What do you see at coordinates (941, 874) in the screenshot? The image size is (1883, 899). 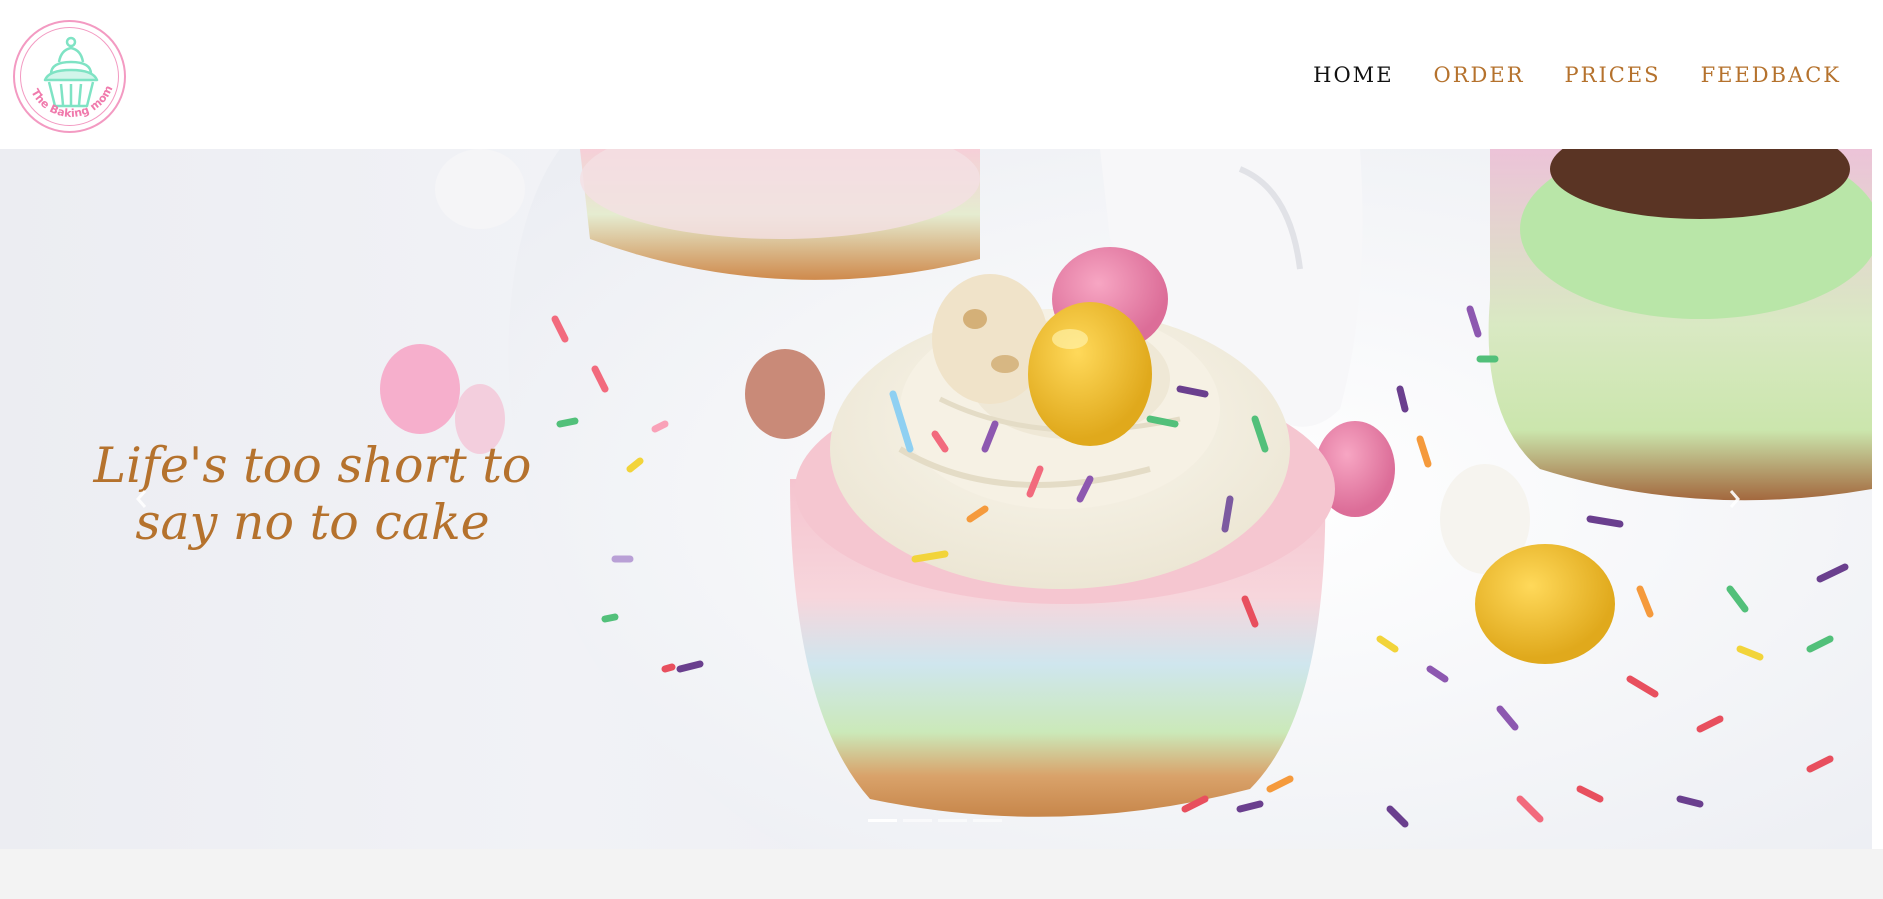 I see `page-section-below` at bounding box center [941, 874].